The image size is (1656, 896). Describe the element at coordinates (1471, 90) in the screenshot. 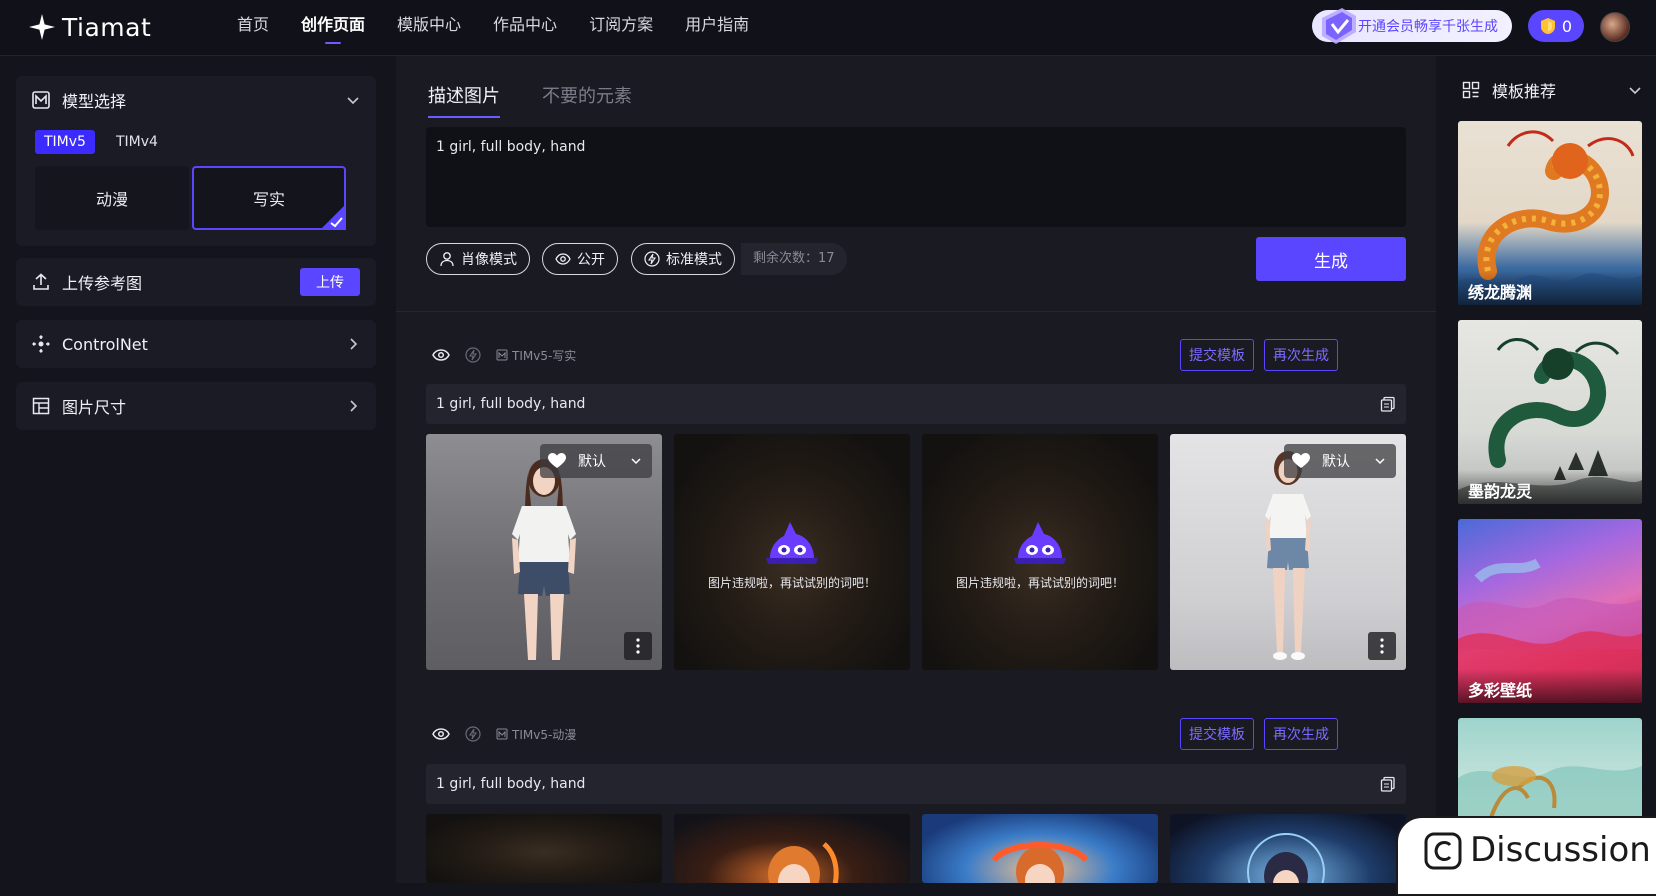

I see `grid-icon` at that location.